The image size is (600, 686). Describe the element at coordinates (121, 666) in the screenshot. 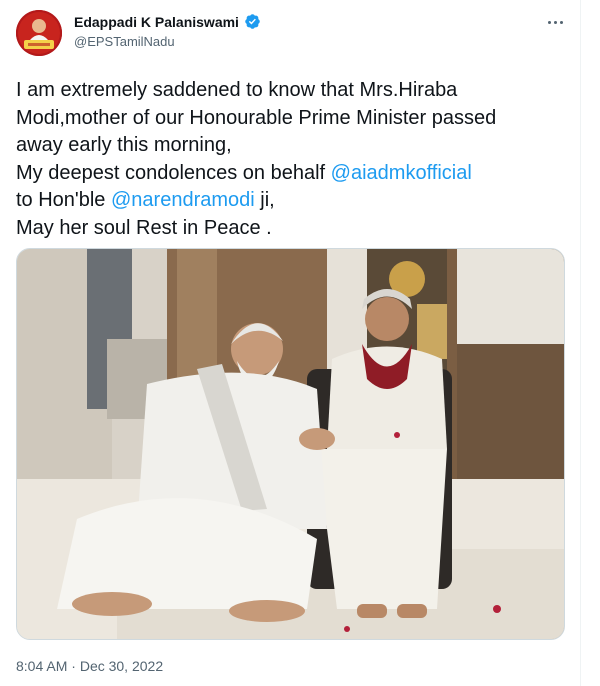

I see `tweet-date: Dec 30, 2022` at that location.